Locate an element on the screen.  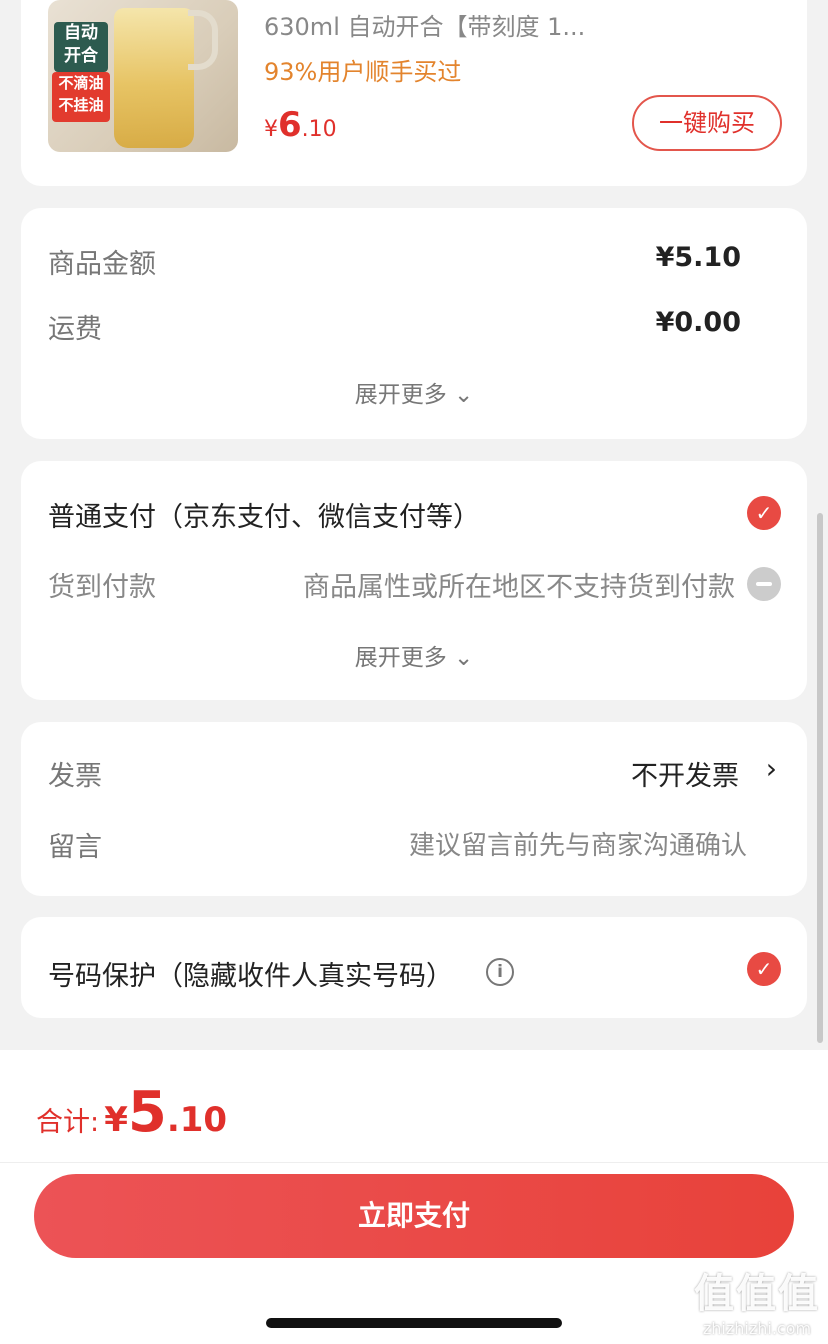
product-bought-stat: 93%用户顺手买过 is located at coordinates (363, 72).